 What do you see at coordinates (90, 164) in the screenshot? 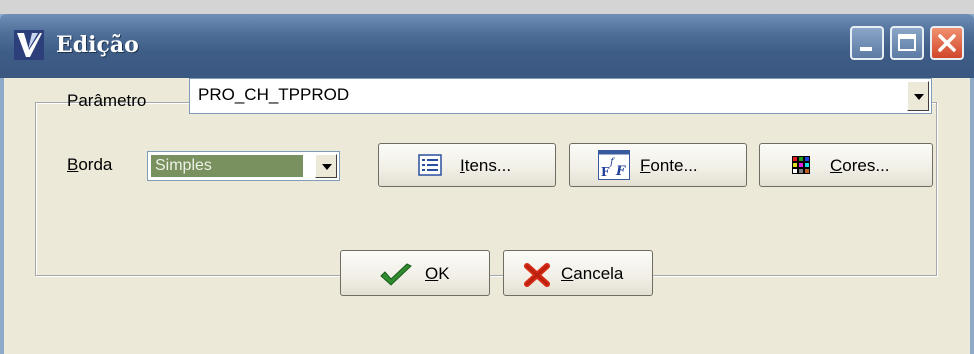
I see `borda-label: Borda` at bounding box center [90, 164].